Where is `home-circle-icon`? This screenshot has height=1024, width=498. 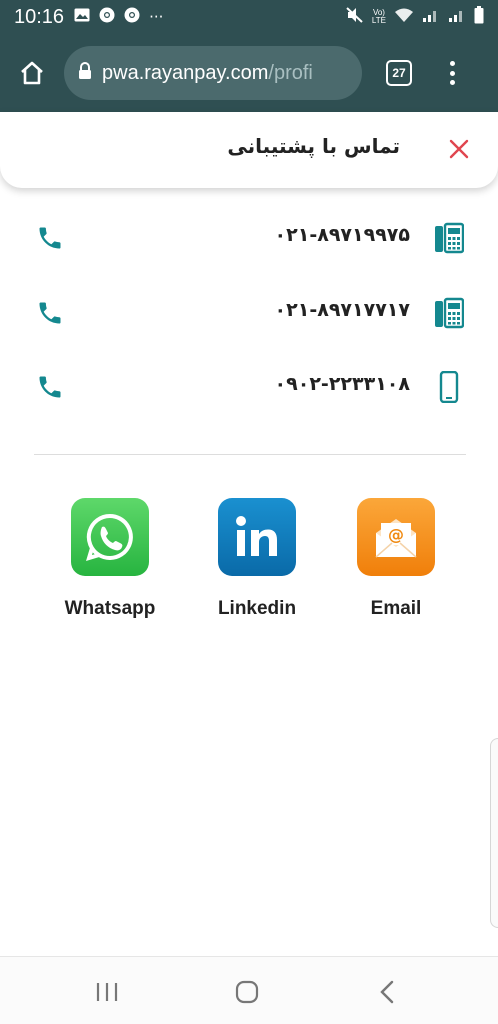 home-circle-icon is located at coordinates (247, 992).